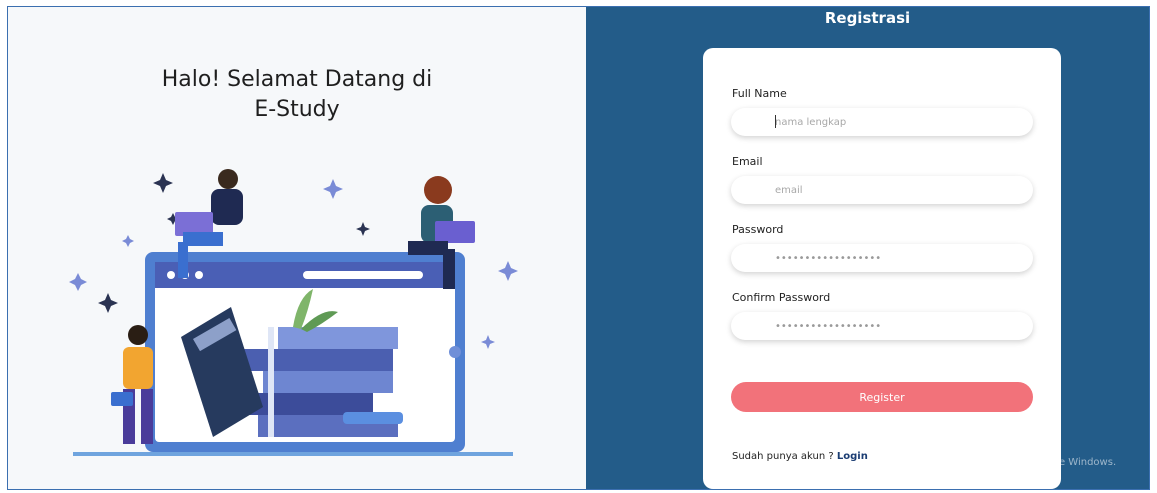  What do you see at coordinates (297, 109) in the screenshot?
I see `welcome-line-2: E-Study` at bounding box center [297, 109].